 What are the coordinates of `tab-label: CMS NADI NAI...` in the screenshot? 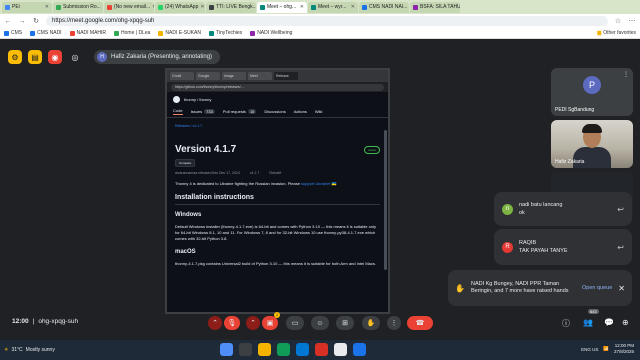 It's located at (388, 7).